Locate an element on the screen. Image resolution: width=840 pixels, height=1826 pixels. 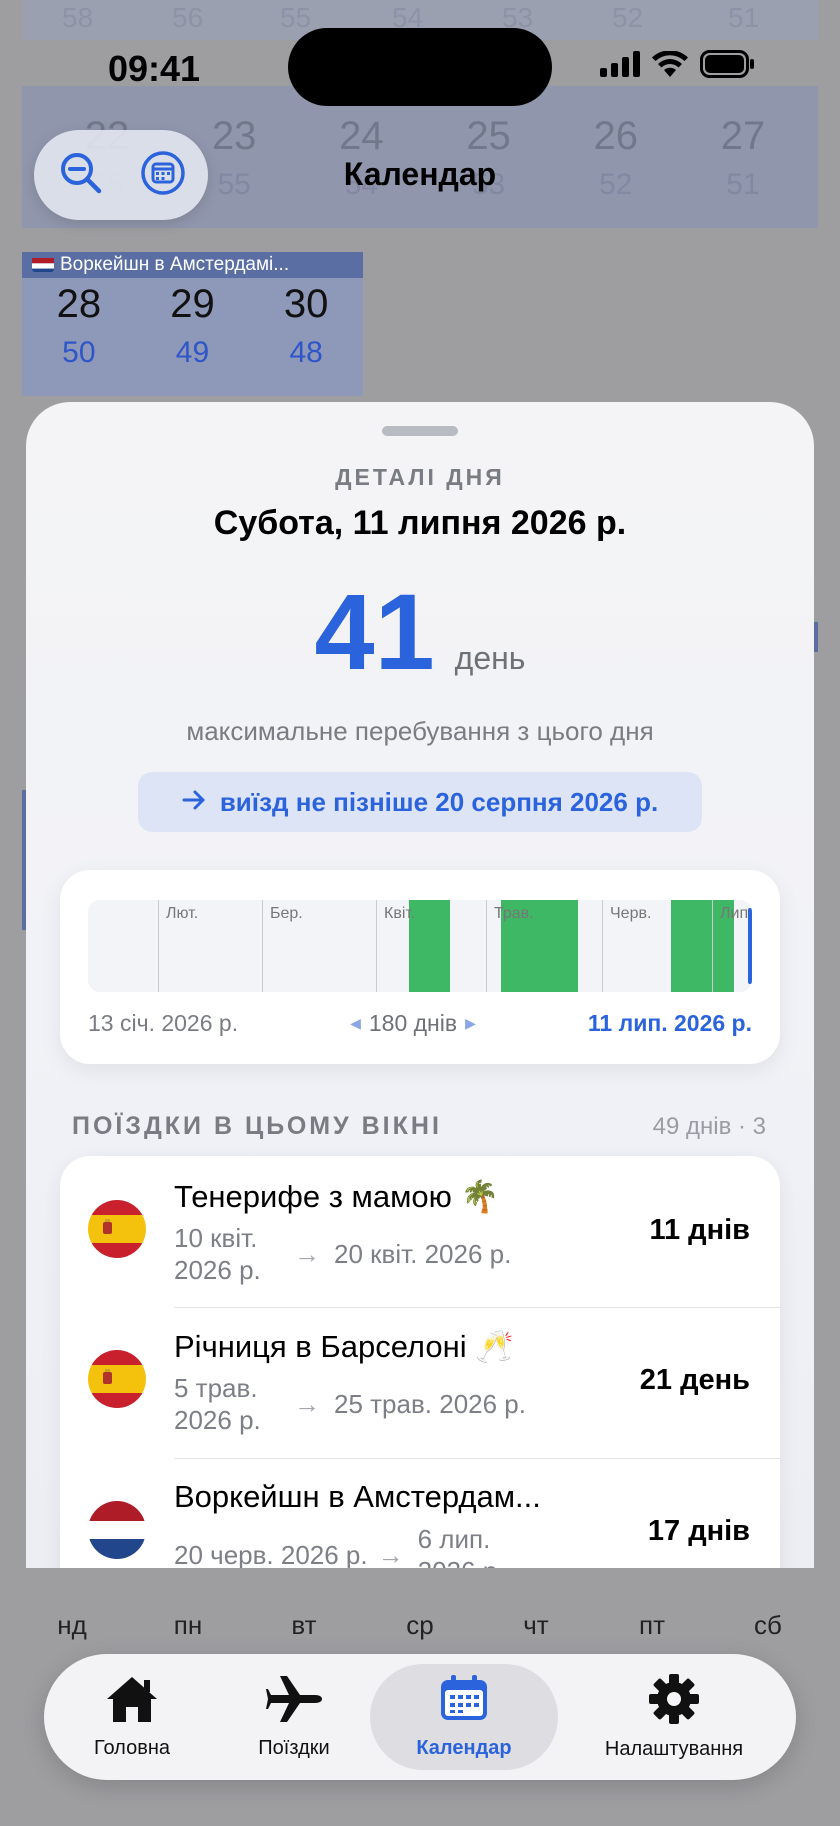
cellular-signal-icon is located at coordinates (620, 66).